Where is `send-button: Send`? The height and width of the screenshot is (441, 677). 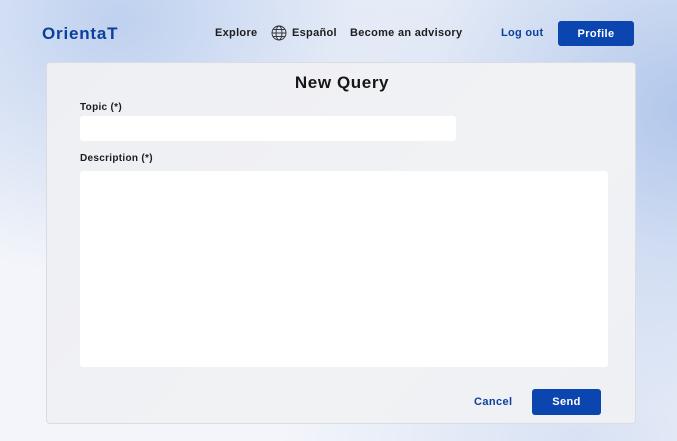 send-button: Send is located at coordinates (566, 402).